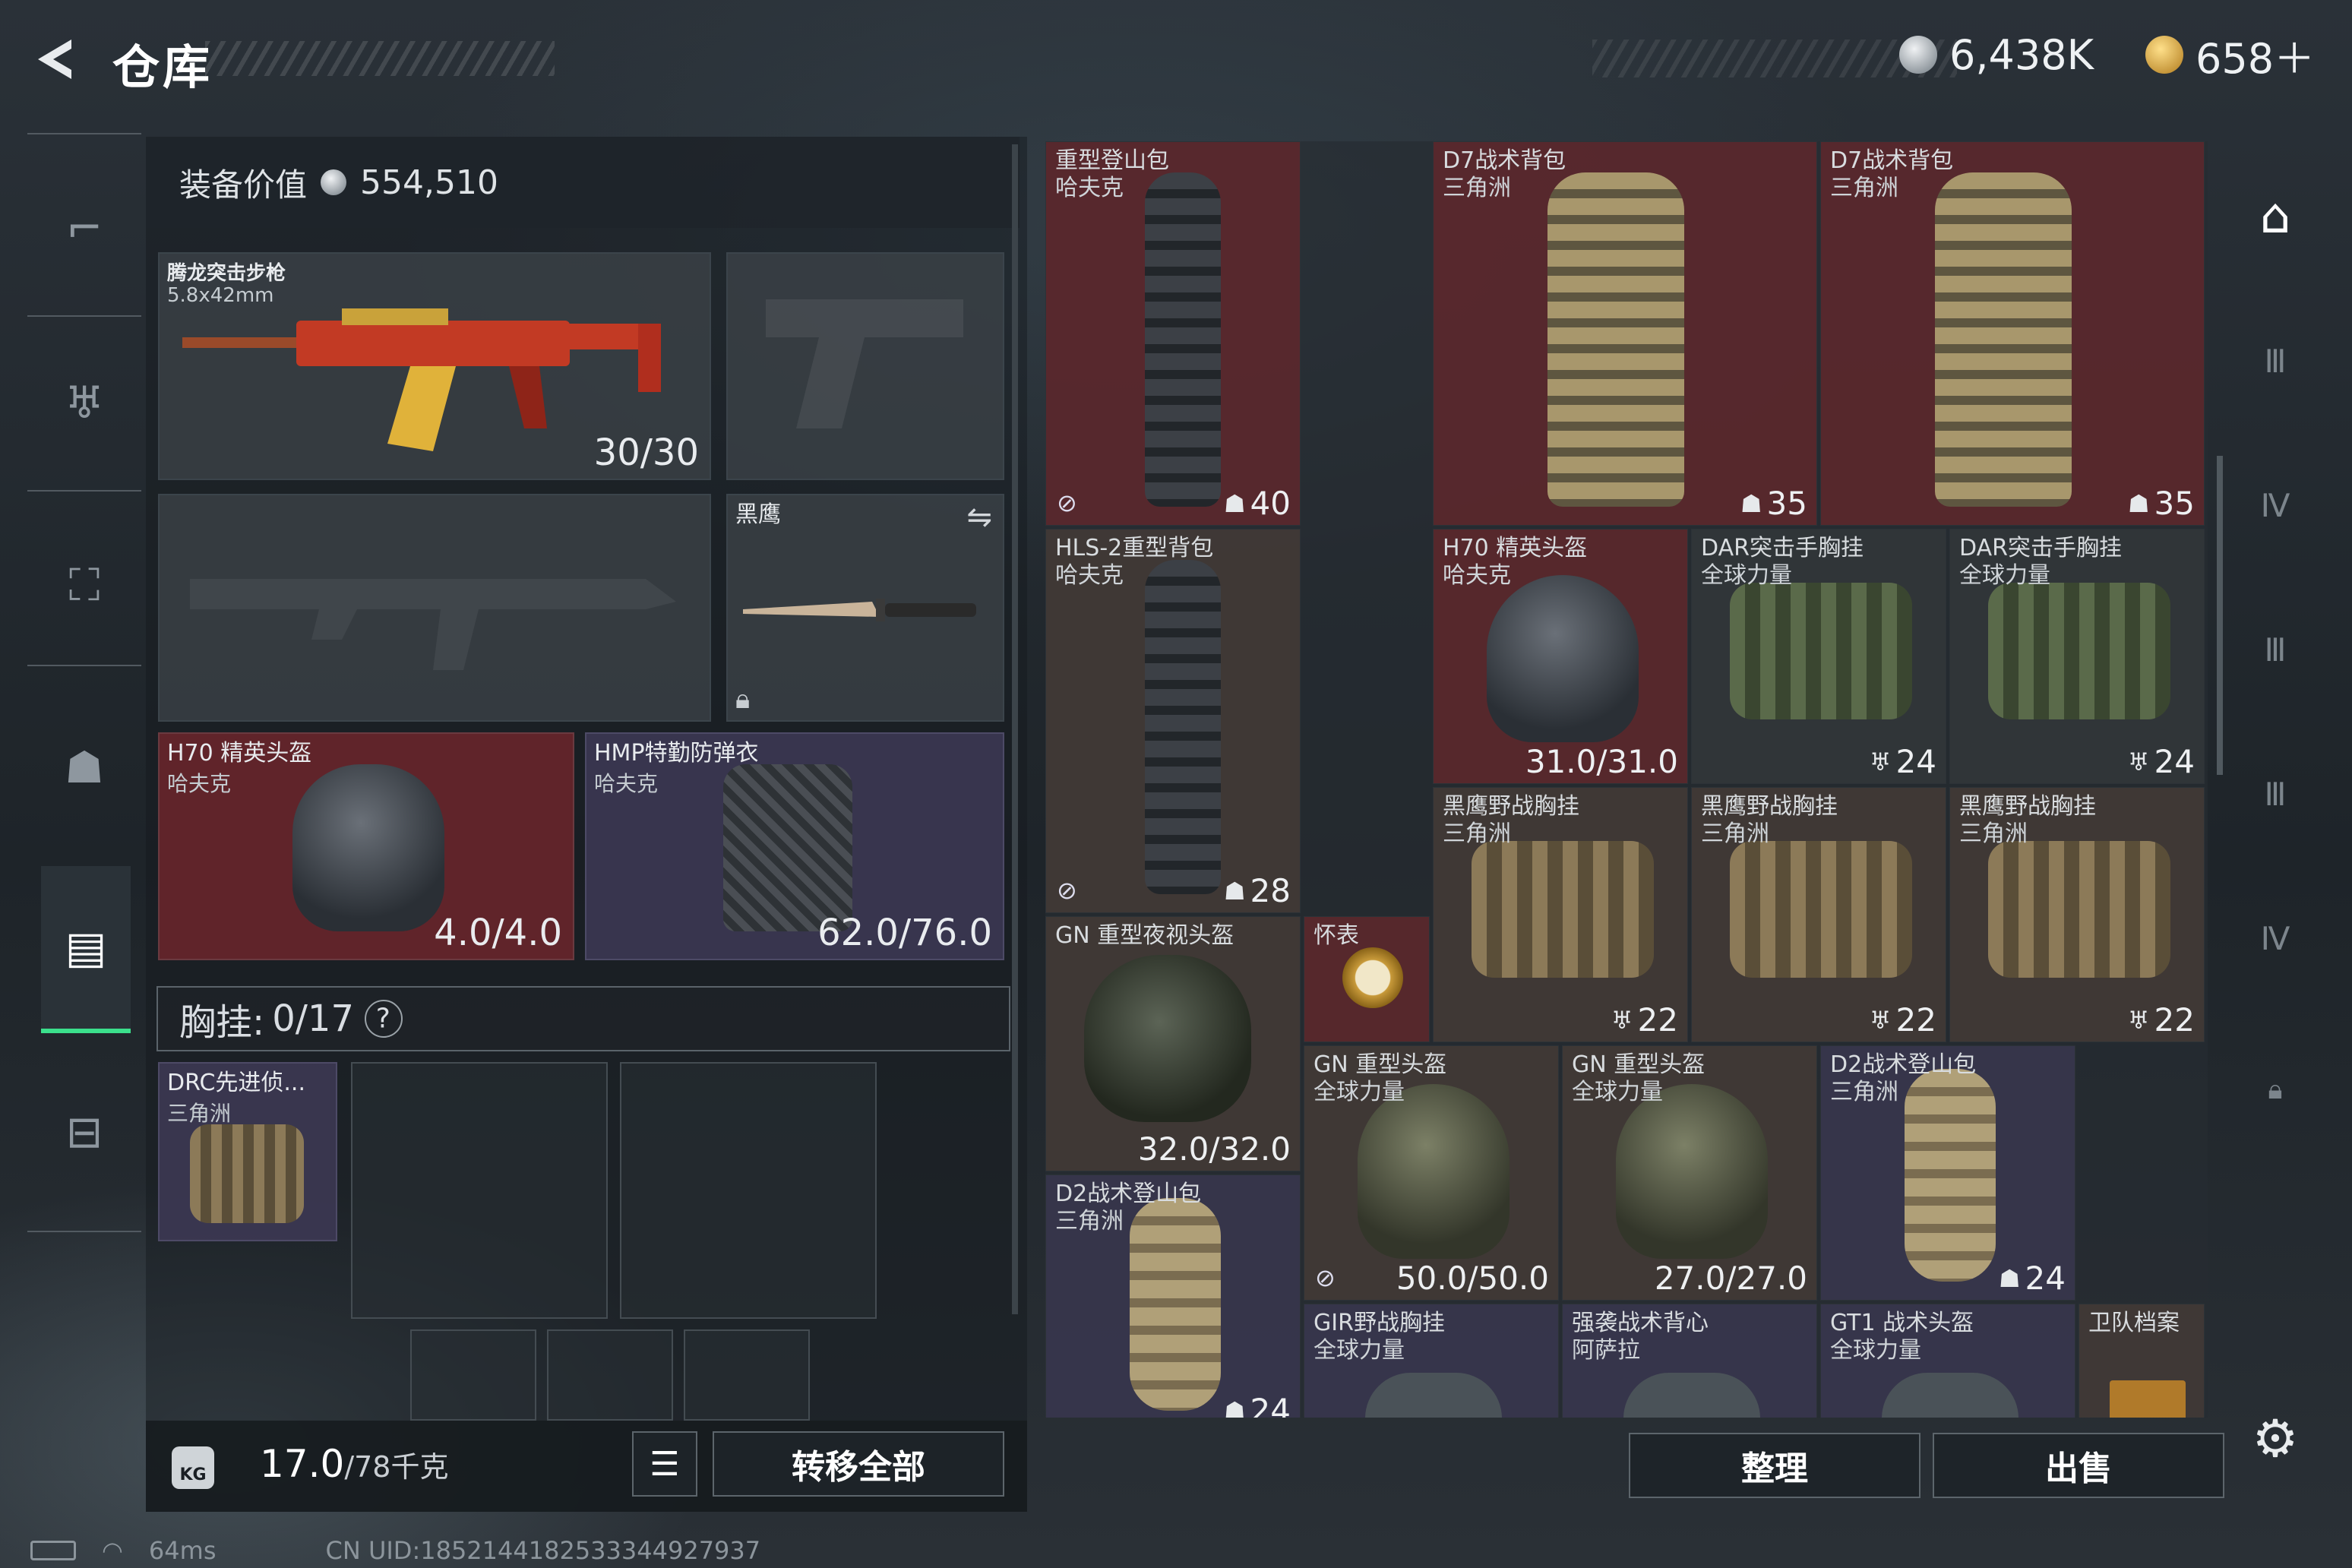 Image resolution: width=2352 pixels, height=1568 pixels. Describe the element at coordinates (664, 1464) in the screenshot. I see `list-view-button: ☰` at that location.